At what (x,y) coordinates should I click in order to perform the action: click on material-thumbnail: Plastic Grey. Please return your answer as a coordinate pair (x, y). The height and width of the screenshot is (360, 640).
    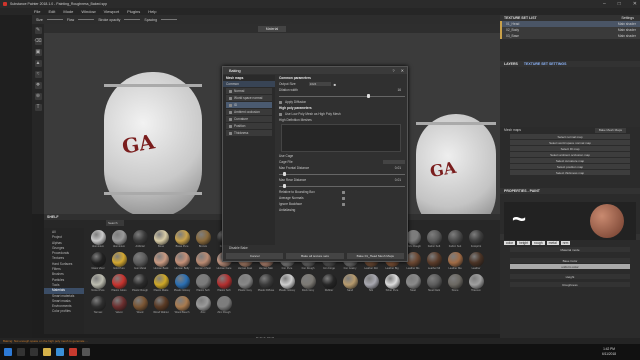
    Looking at the image, I should click on (245, 284).